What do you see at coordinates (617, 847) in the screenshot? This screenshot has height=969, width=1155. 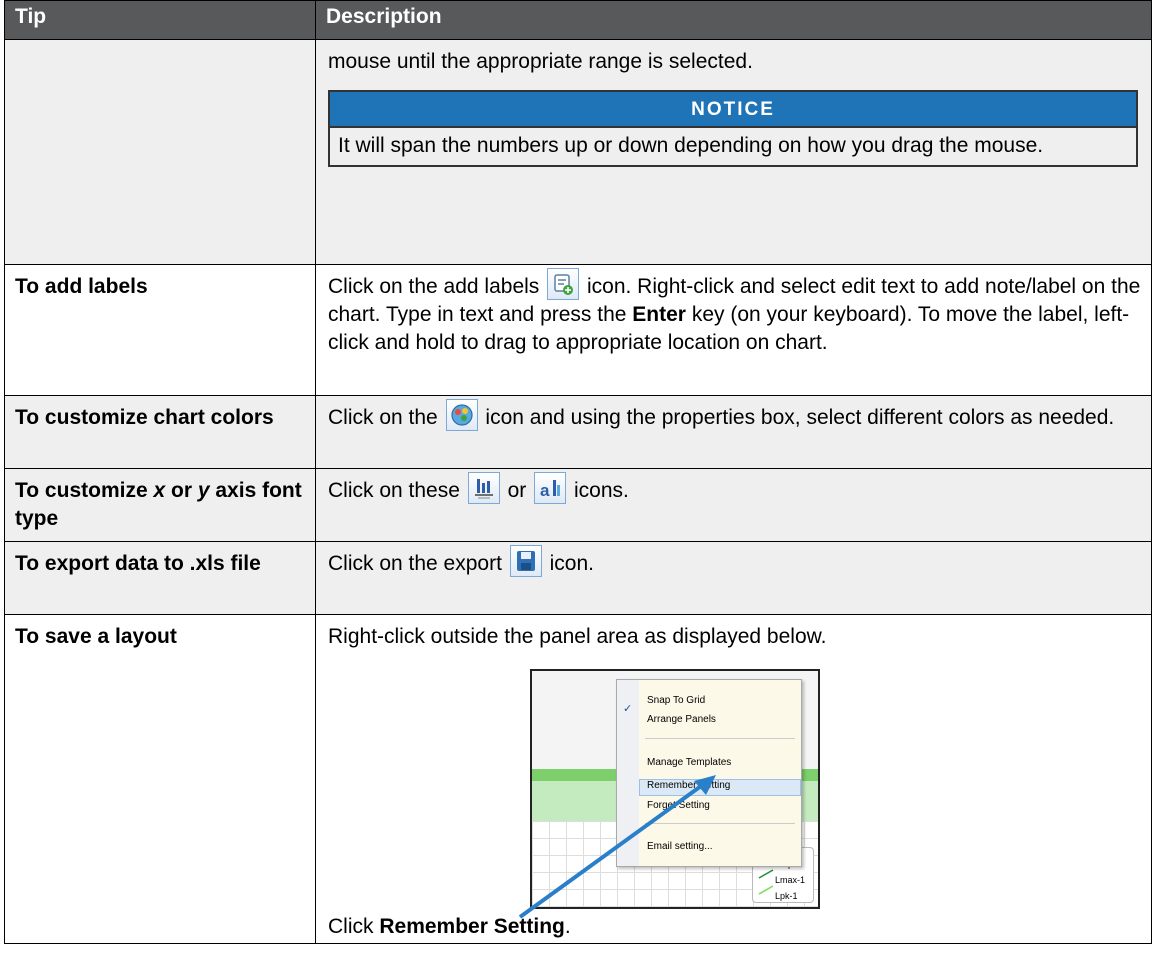 I see `pointer-arrow` at bounding box center [617, 847].